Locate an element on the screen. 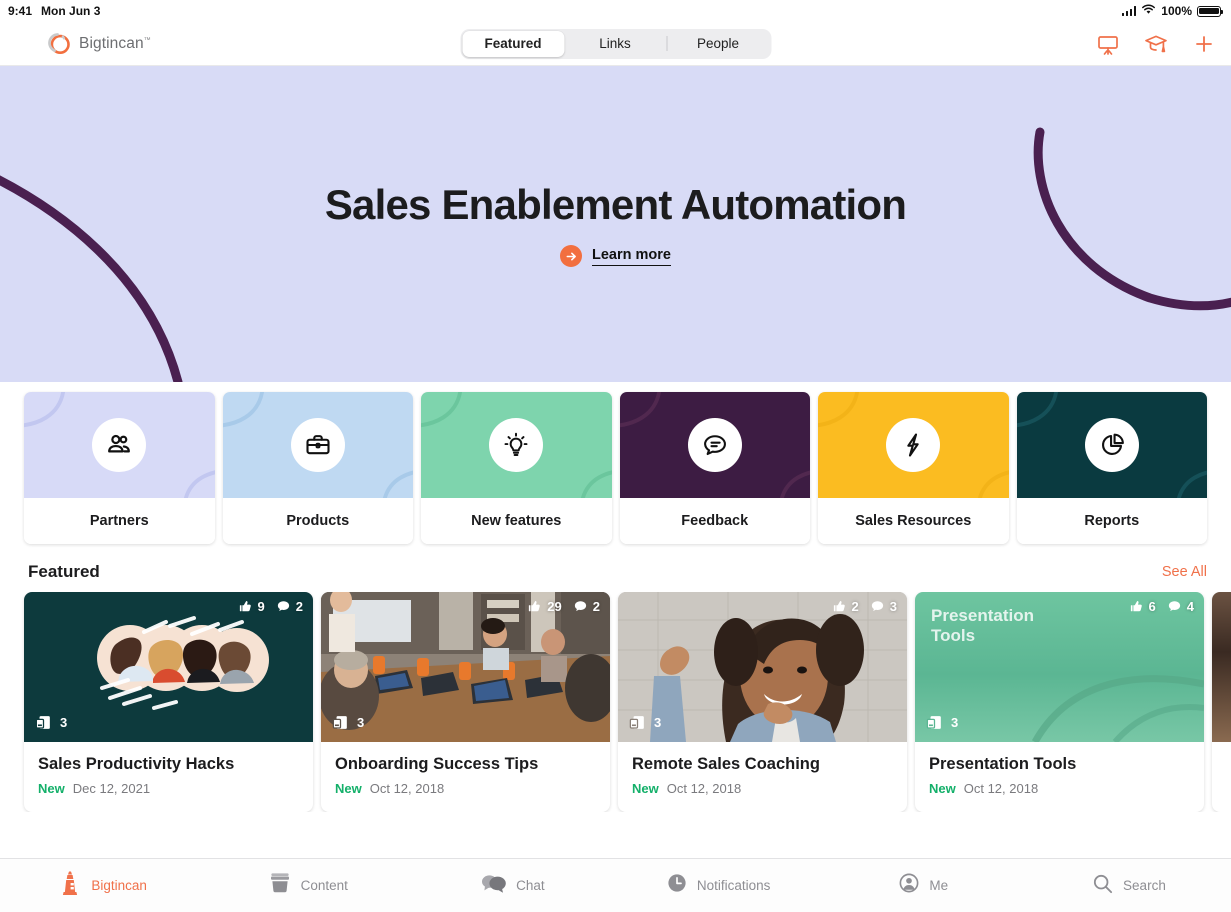  status-bar-right: 100% is located at coordinates (1172, 11).